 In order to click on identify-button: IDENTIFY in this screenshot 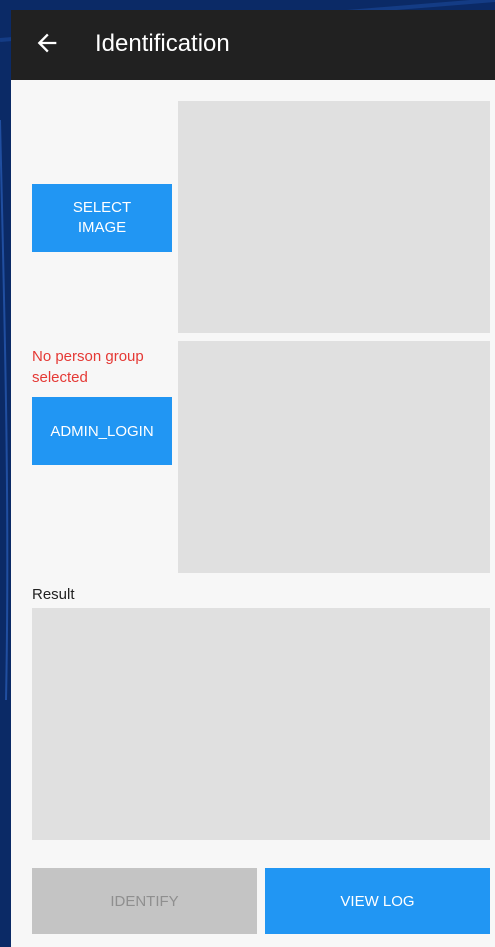, I will do `click(144, 901)`.